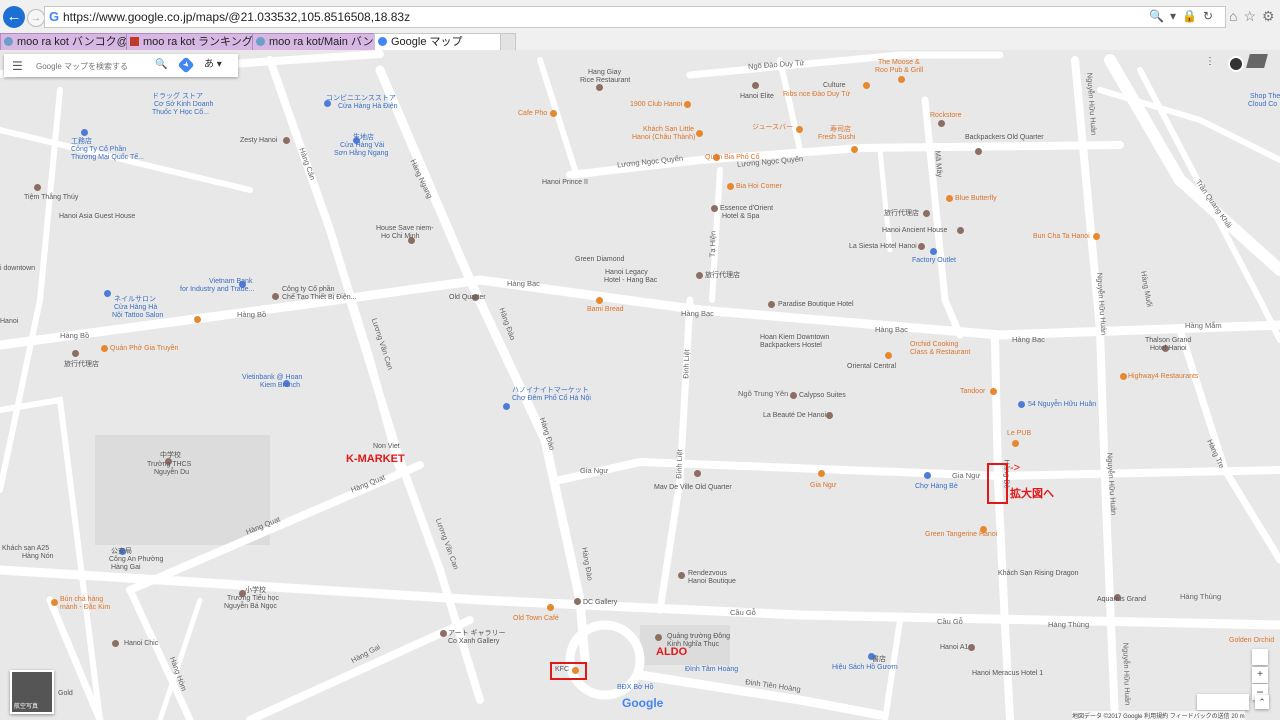 Image resolution: width=1280 pixels, height=720 pixels. What do you see at coordinates (565, 183) in the screenshot?
I see `poi-hanoi-prince: Hanoi Prince II` at bounding box center [565, 183].